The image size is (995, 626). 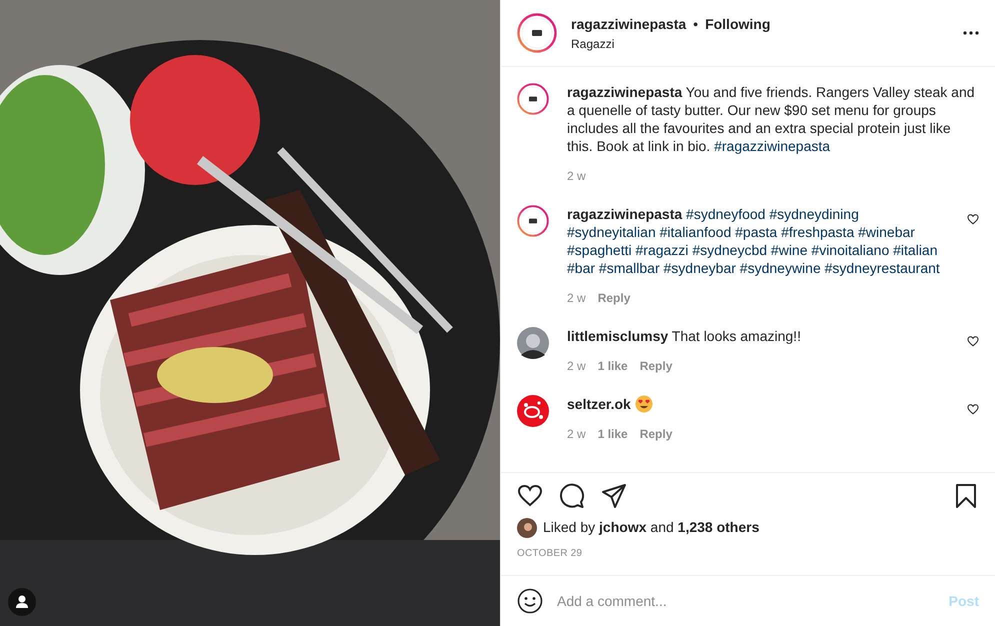 I want to click on comment-username: seltzer.ok, so click(x=599, y=404).